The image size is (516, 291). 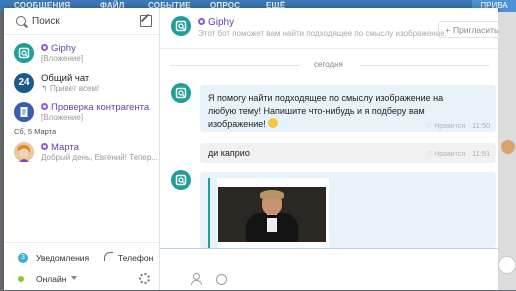 I want to click on marta-avatar-image, so click(x=24, y=153).